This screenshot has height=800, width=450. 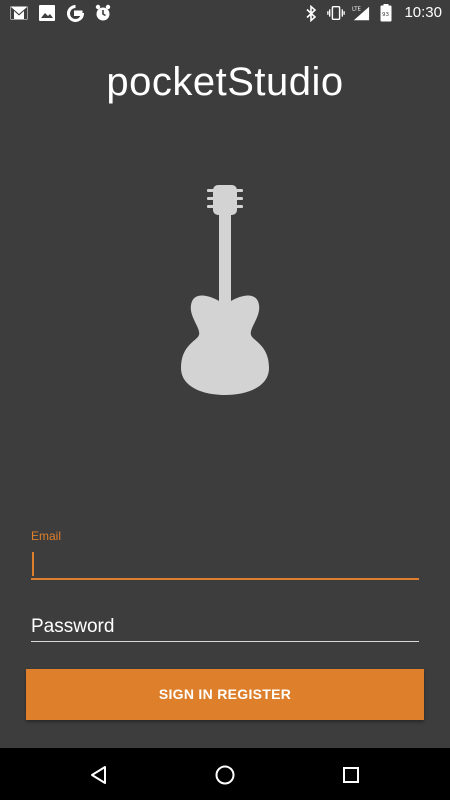 What do you see at coordinates (73, 626) in the screenshot?
I see `password-placeholder: Password` at bounding box center [73, 626].